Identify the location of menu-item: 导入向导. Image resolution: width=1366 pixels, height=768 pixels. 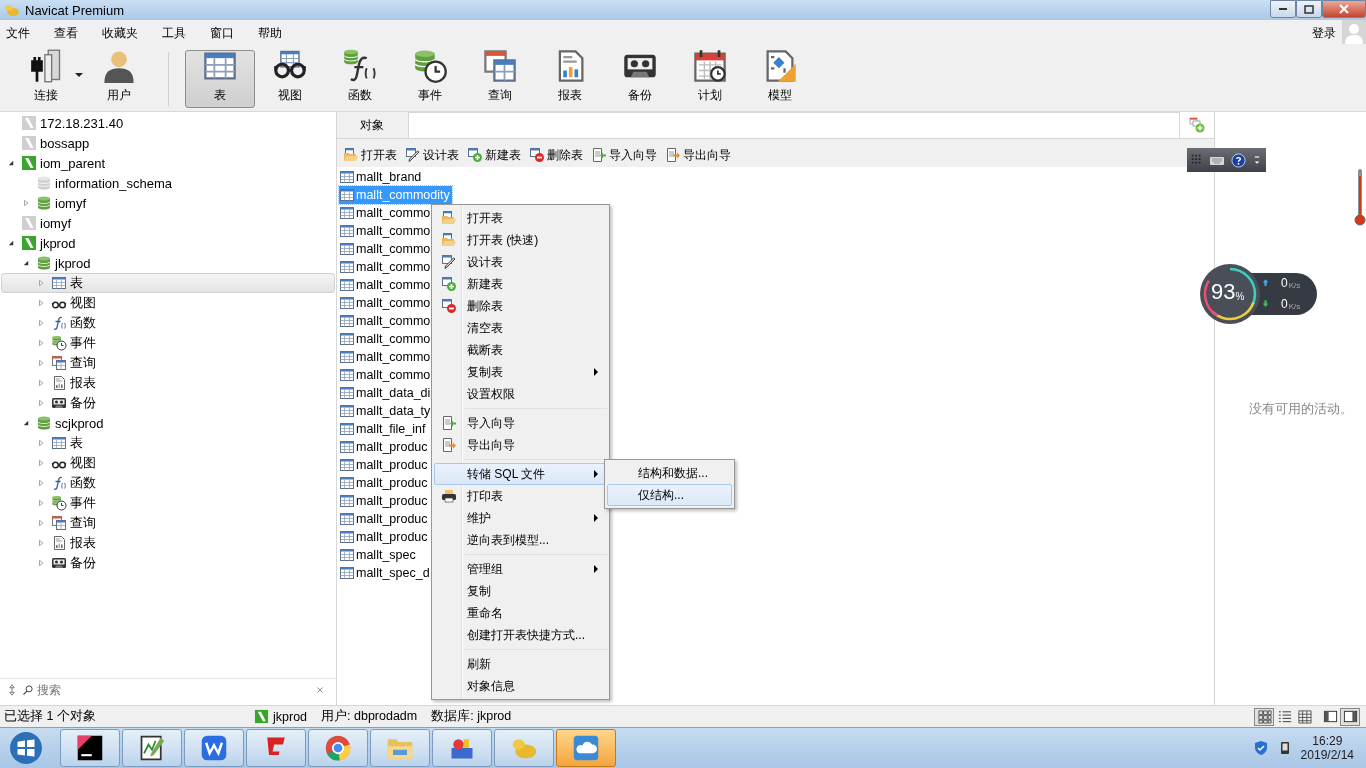
(520, 423).